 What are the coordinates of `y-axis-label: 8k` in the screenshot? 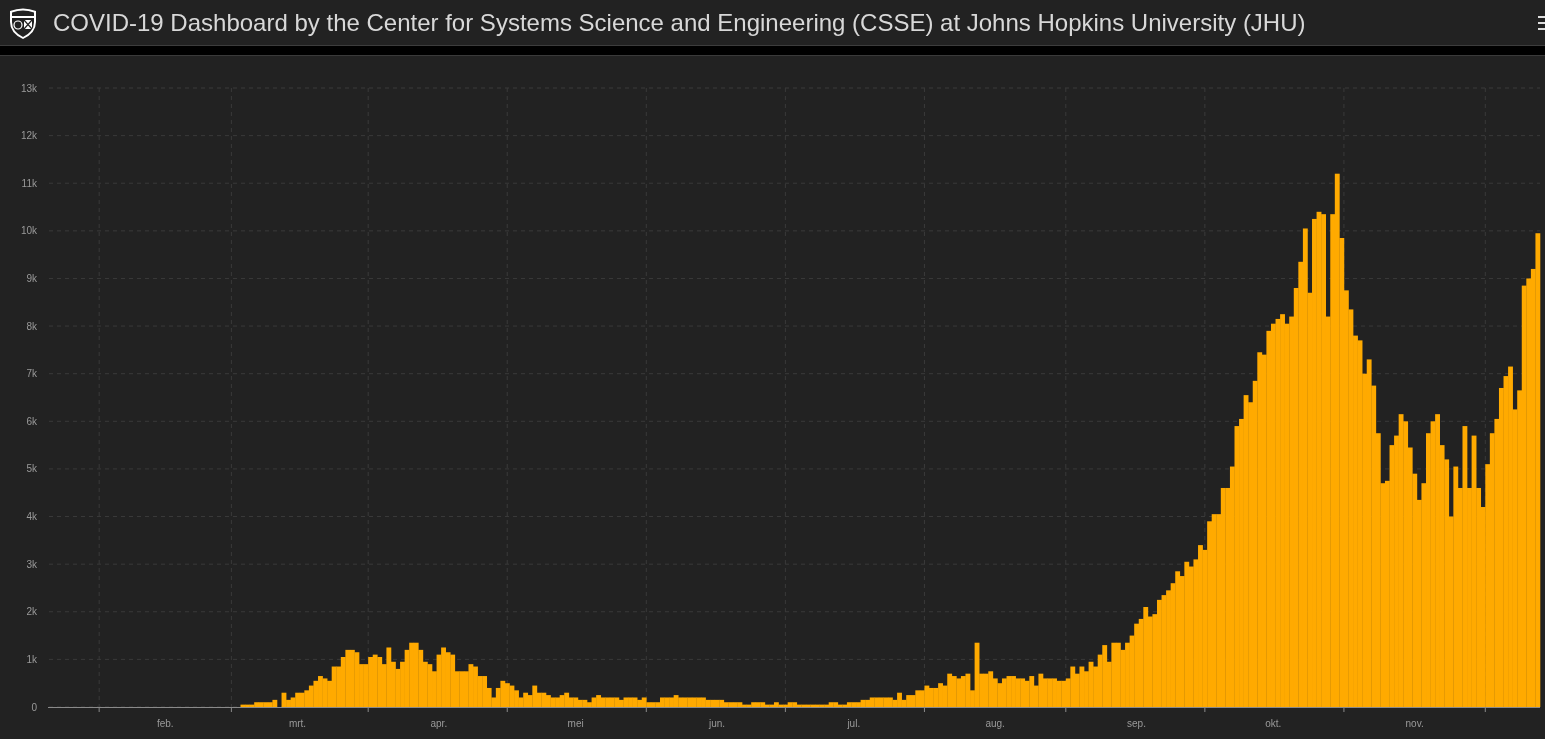 It's located at (31, 326).